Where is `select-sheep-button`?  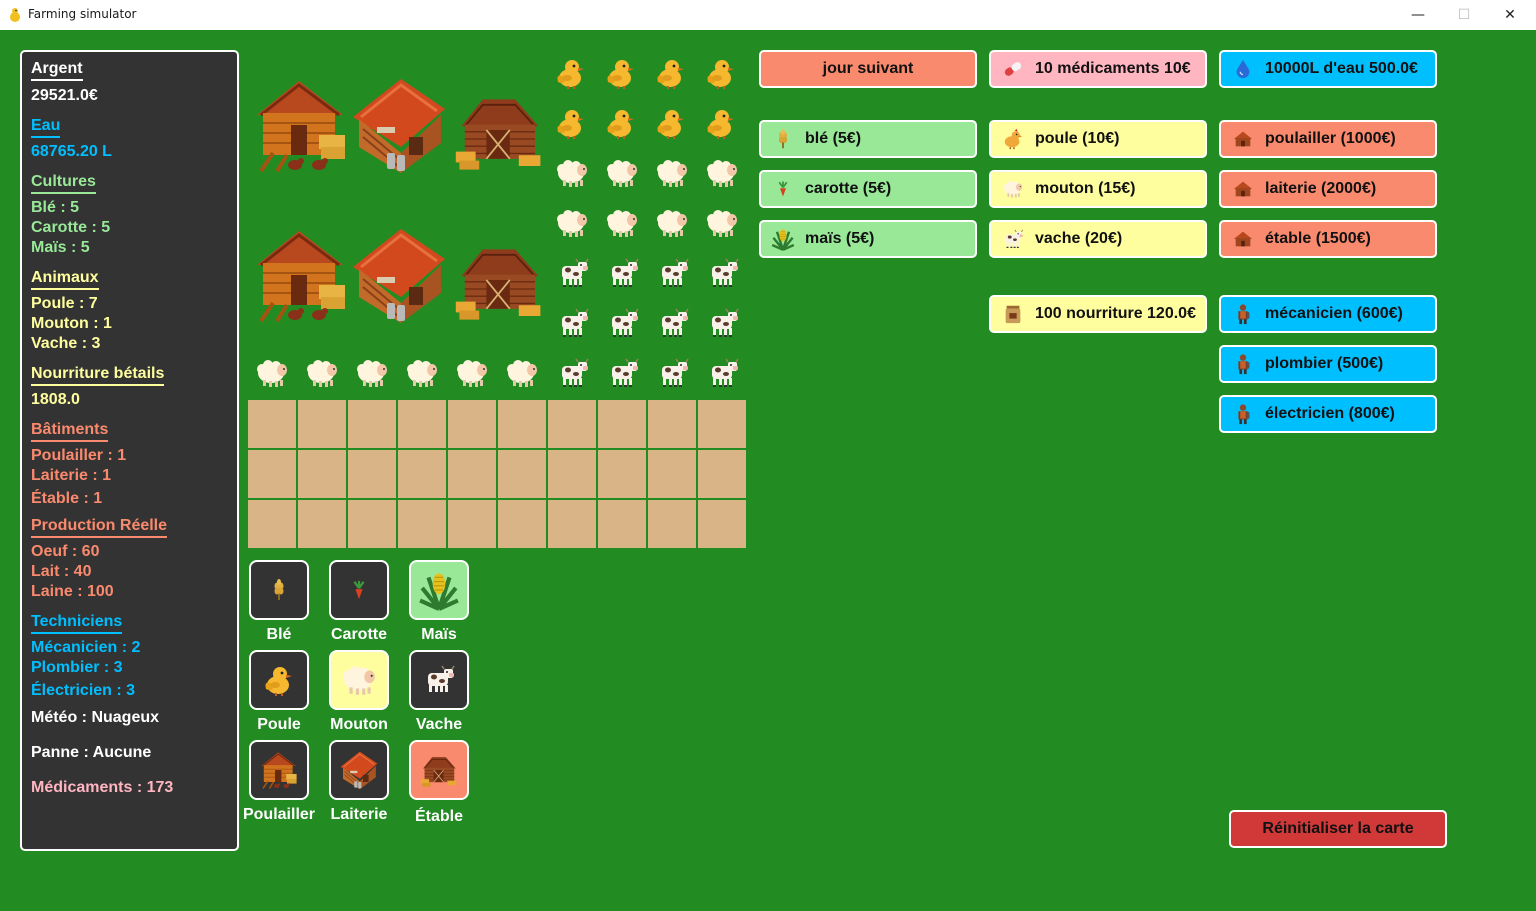 select-sheep-button is located at coordinates (359, 680).